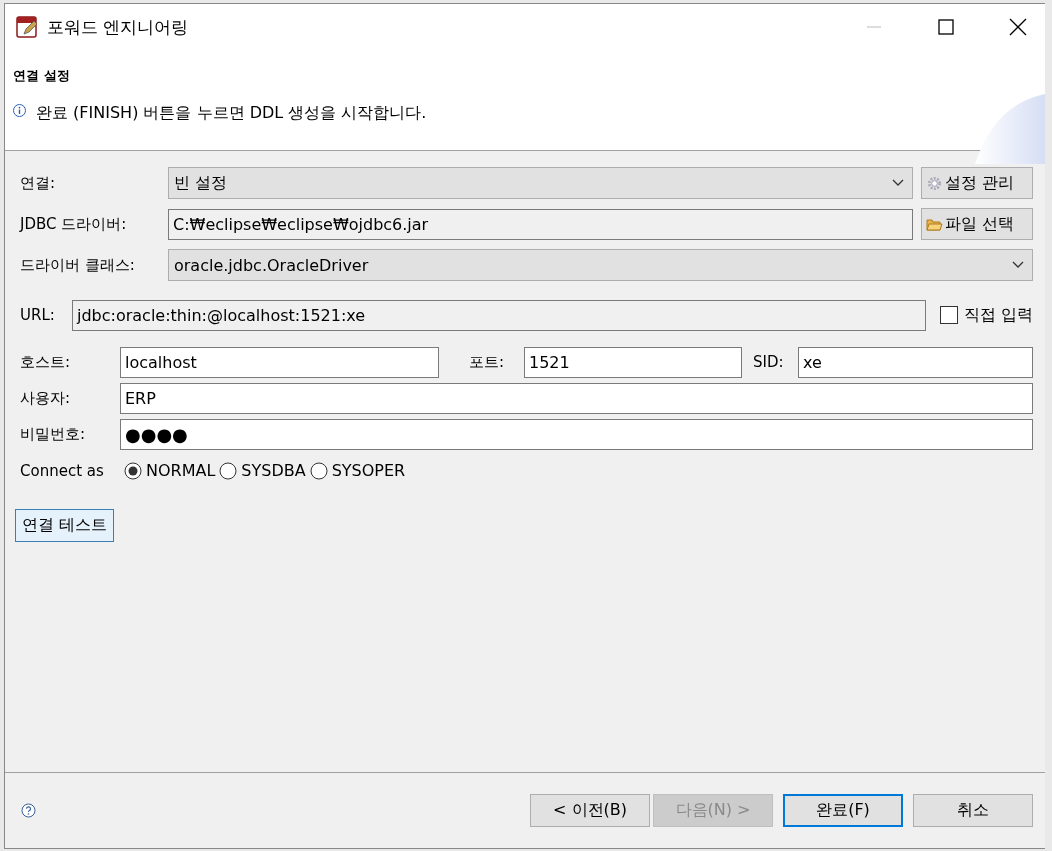 Image resolution: width=1052 pixels, height=851 pixels. What do you see at coordinates (46, 398) in the screenshot?
I see `field-label: 사용자:` at bounding box center [46, 398].